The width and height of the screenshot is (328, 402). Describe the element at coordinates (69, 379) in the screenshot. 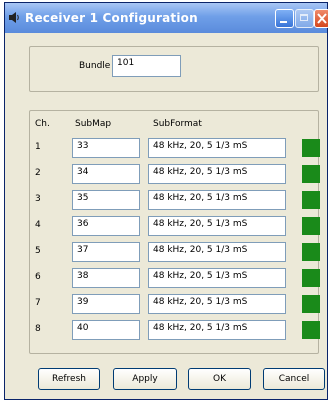

I see `refresh-button: Refresh` at that location.